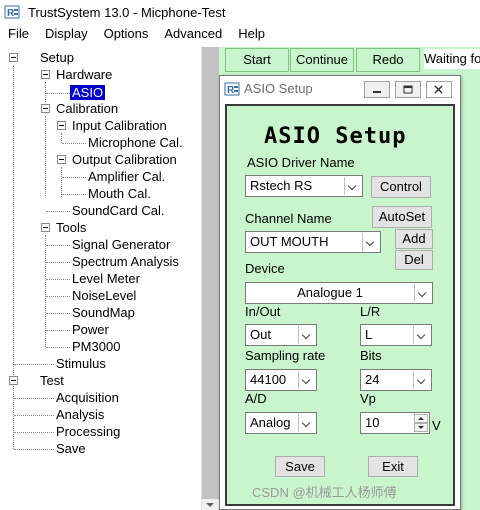 This screenshot has width=480, height=510. What do you see at coordinates (135, 142) in the screenshot?
I see `tree-item-microphone-cal: Microphone Cal.` at bounding box center [135, 142].